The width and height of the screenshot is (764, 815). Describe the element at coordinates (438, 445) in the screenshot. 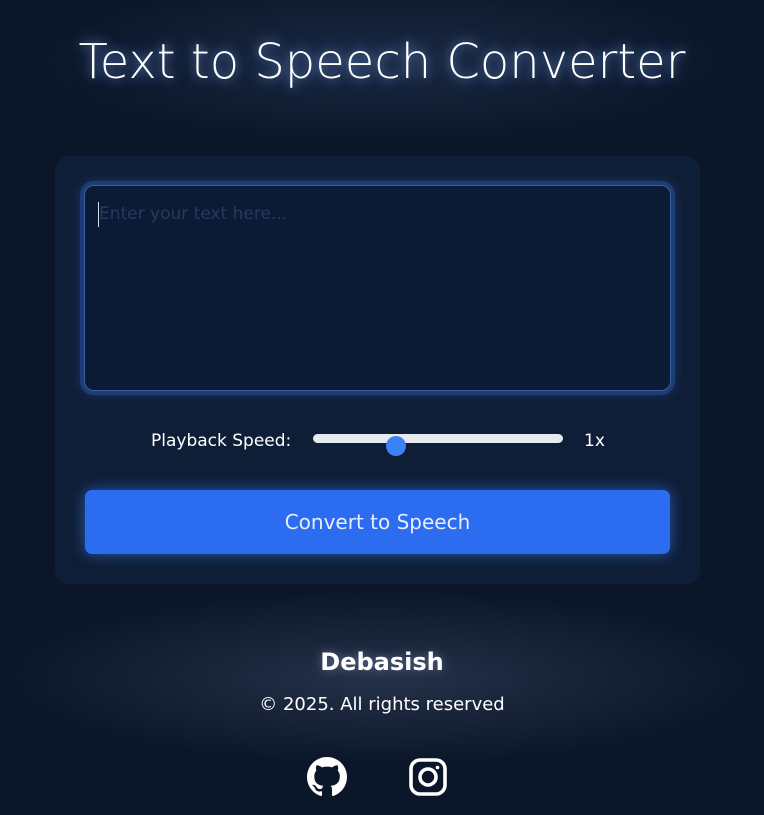

I see `playback-speed-slider` at that location.